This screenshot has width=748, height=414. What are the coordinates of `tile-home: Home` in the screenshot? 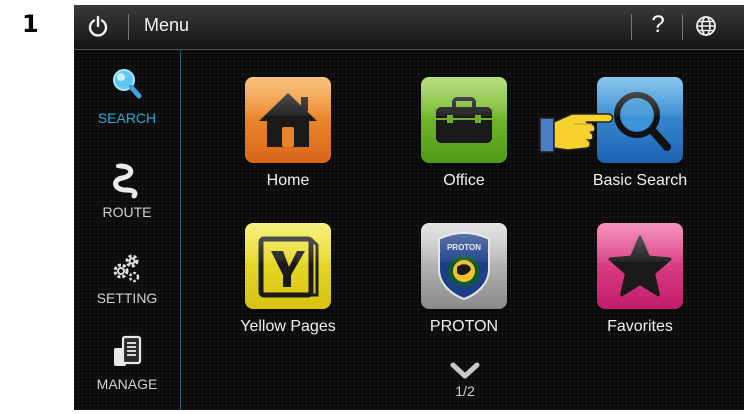 It's located at (288, 133).